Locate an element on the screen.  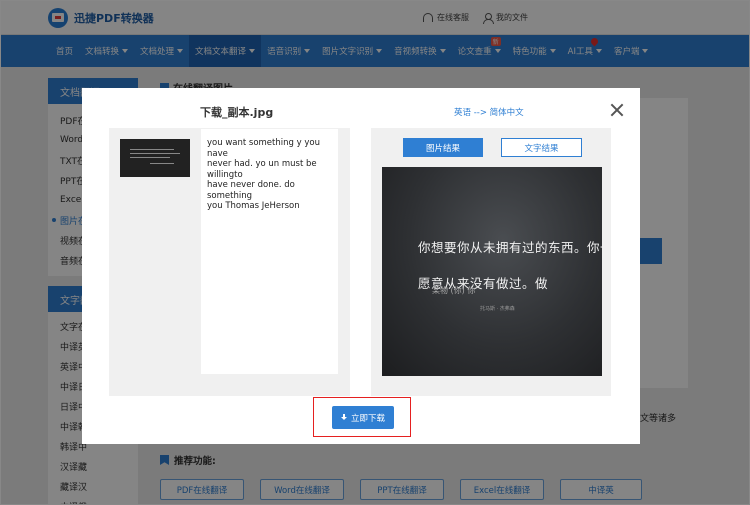
result-signature: 托马斯 · 杰弗森 is located at coordinates (497, 309).